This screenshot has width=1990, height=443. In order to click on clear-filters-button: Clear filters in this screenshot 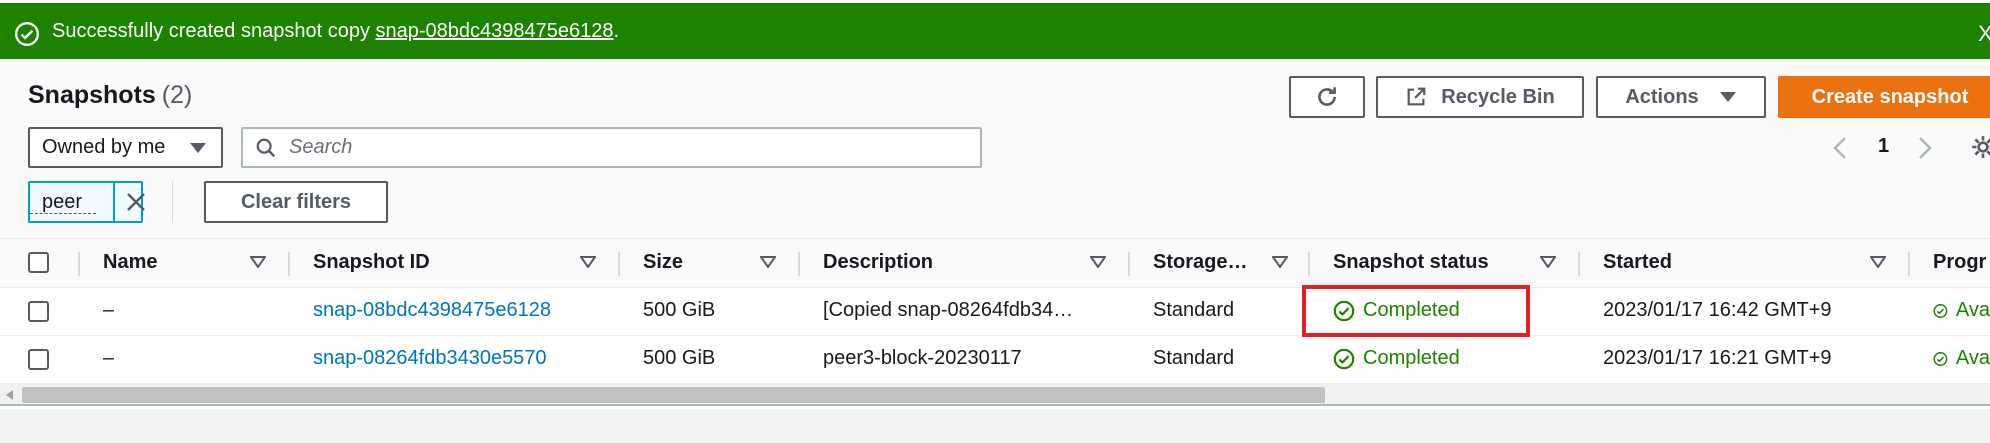, I will do `click(296, 202)`.